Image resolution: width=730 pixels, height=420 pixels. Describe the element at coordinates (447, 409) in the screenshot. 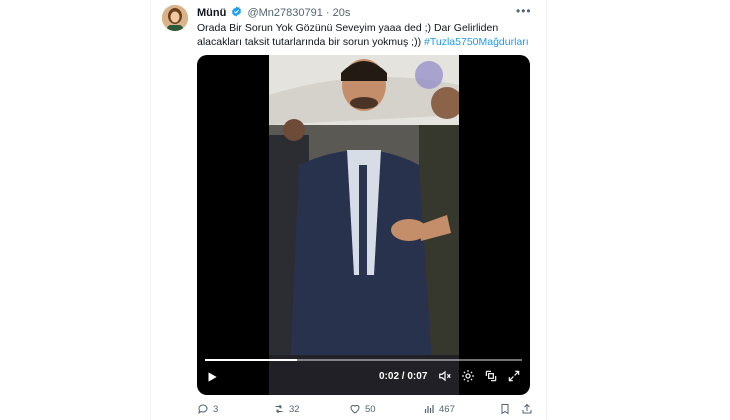

I see `view-count: 467` at that location.